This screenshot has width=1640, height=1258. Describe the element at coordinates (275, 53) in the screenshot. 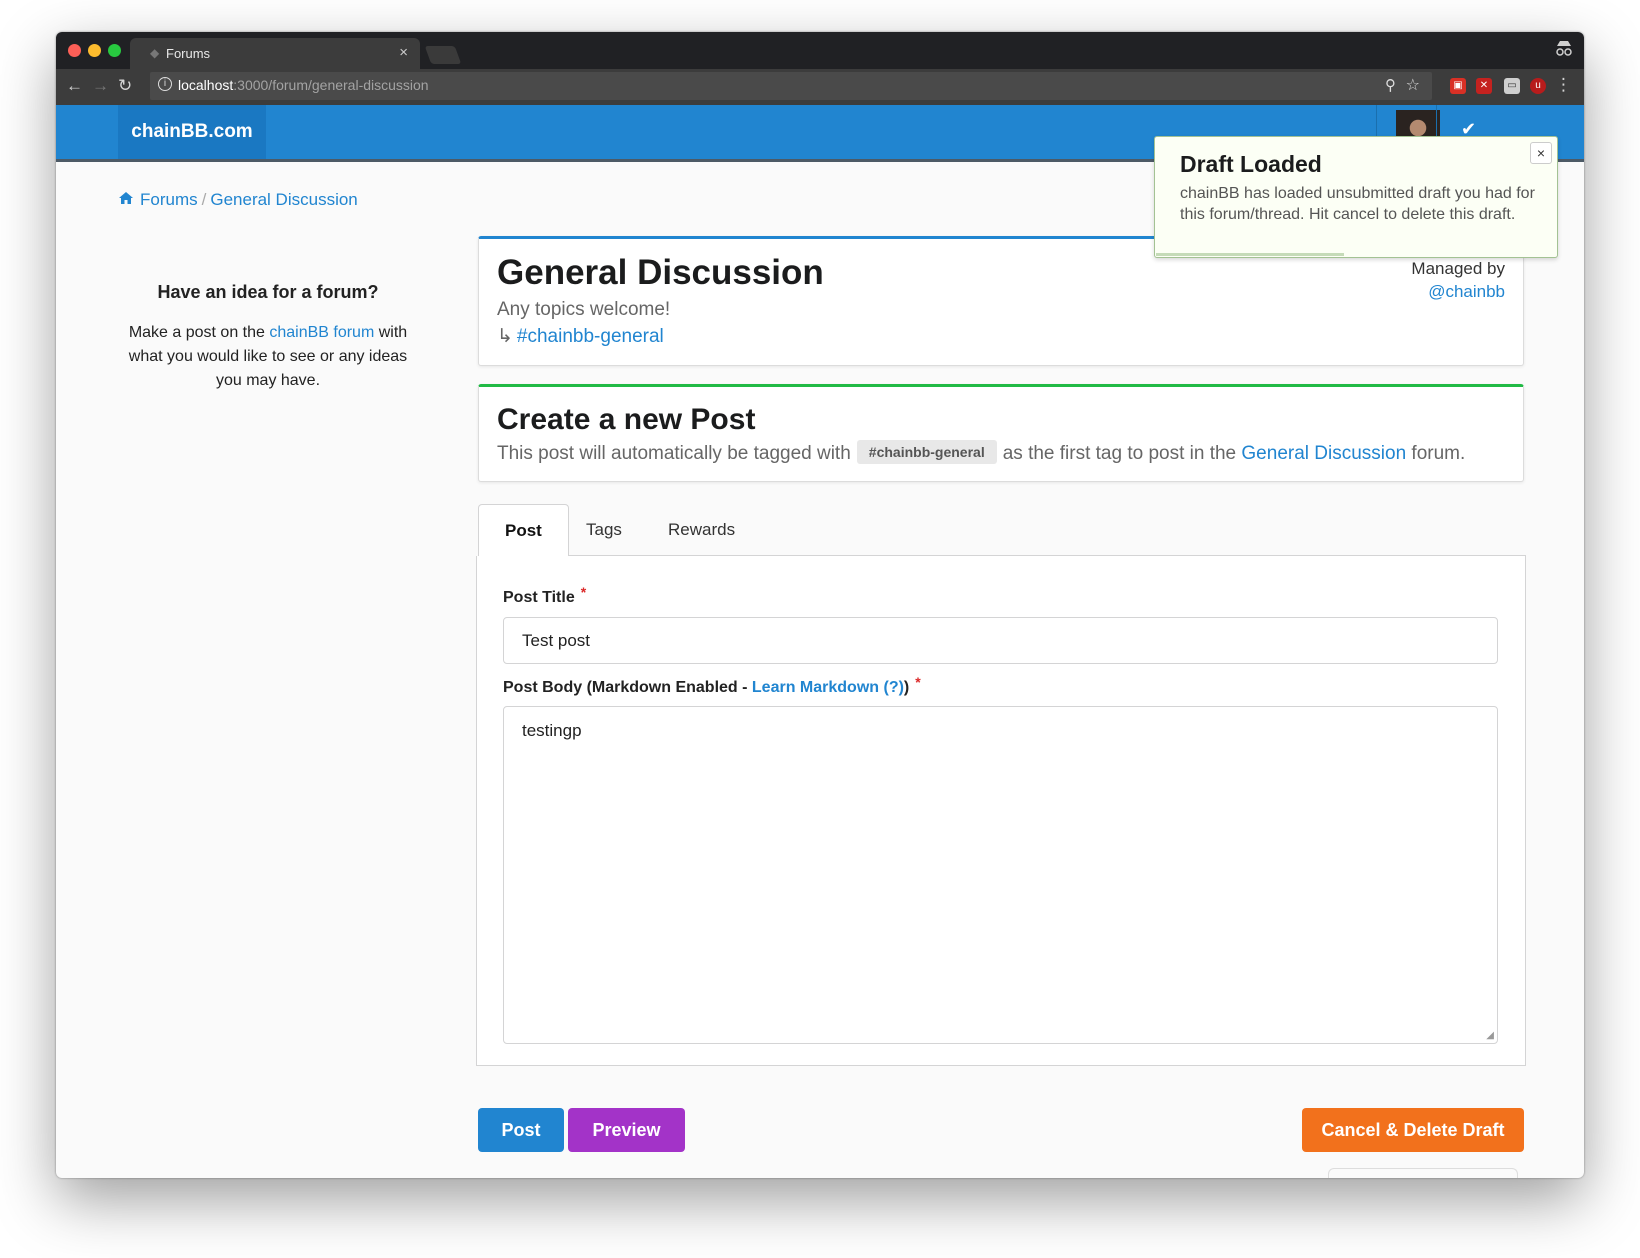

I see `browser-tab: ◆ Forums ×` at that location.